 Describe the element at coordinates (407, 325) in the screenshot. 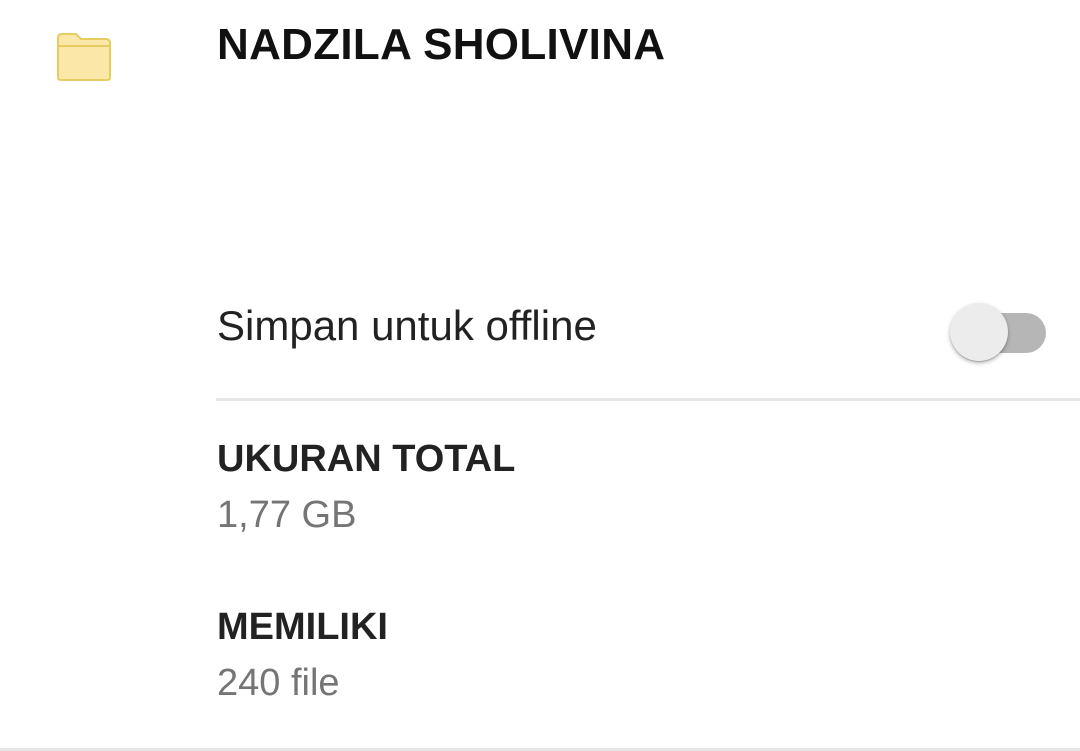

I see `offline-label: Simpan untuk offline` at that location.